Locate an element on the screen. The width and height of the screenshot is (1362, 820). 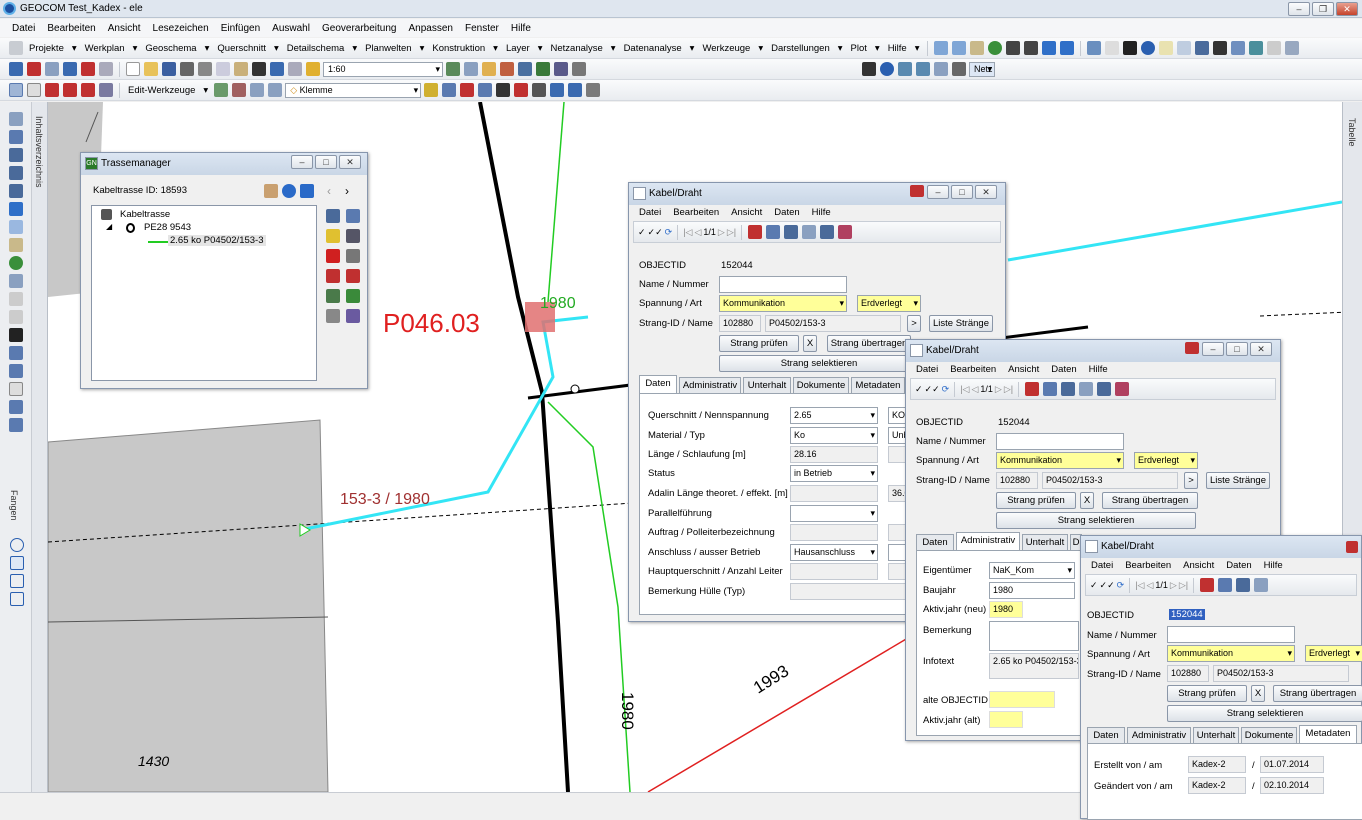
k3-menu-ansicht: Ansicht is located at coordinates (1198, 565).